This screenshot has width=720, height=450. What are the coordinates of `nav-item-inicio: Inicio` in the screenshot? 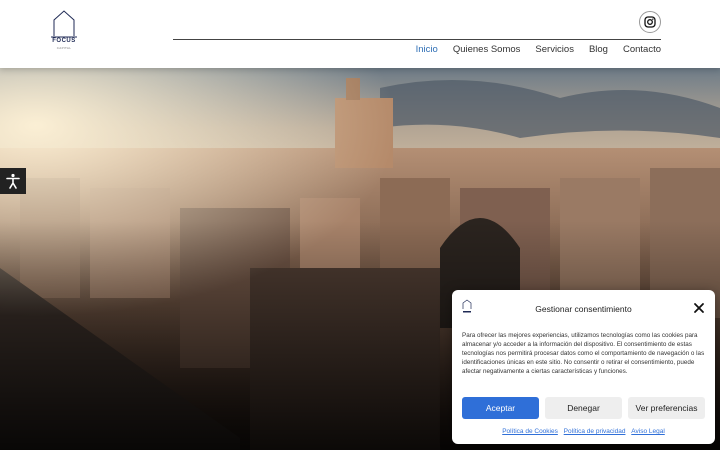 It's located at (427, 49).